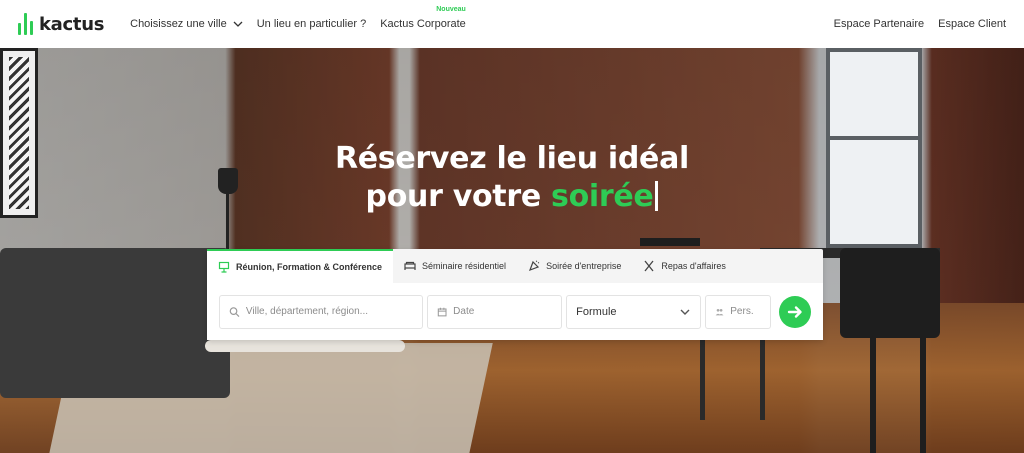 This screenshot has height=453, width=1024. I want to click on city-field, so click(321, 311).